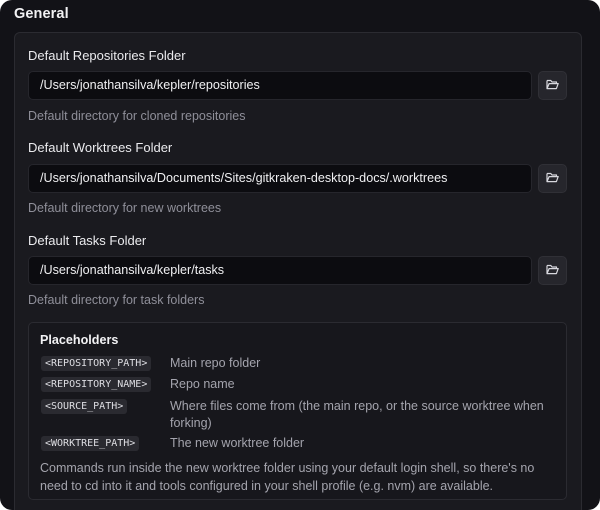 This screenshot has width=600, height=510. What do you see at coordinates (280, 270) in the screenshot?
I see `tasks-folder-input: /Users/jonathansilva/kepler/tasks` at bounding box center [280, 270].